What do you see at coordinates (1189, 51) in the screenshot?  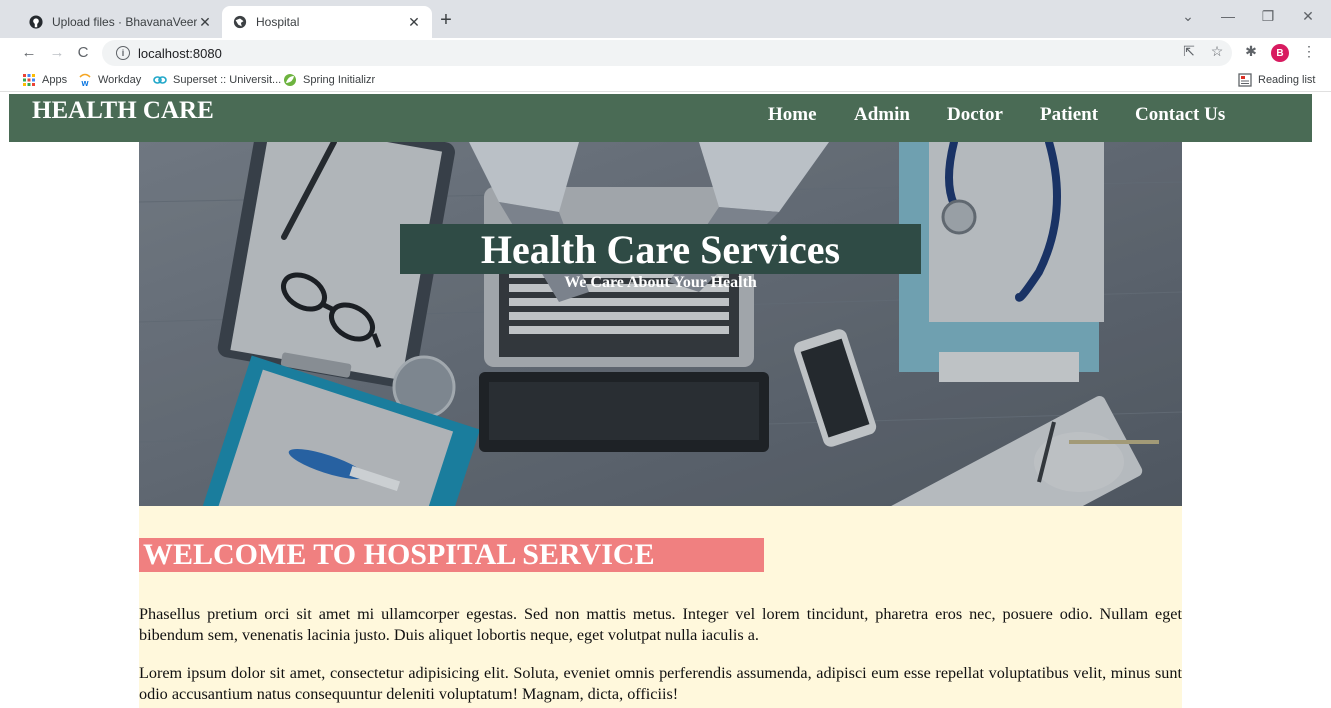 I see `share-icon: ⇱` at bounding box center [1189, 51].